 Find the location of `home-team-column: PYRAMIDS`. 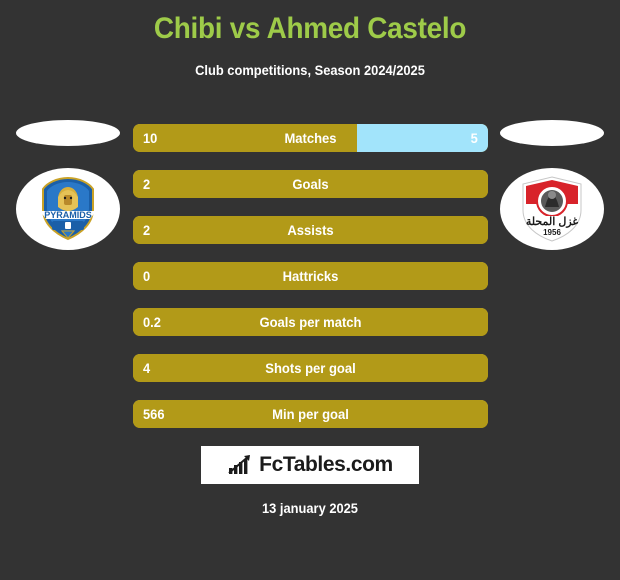

home-team-column: PYRAMIDS is located at coordinates (68, 181).